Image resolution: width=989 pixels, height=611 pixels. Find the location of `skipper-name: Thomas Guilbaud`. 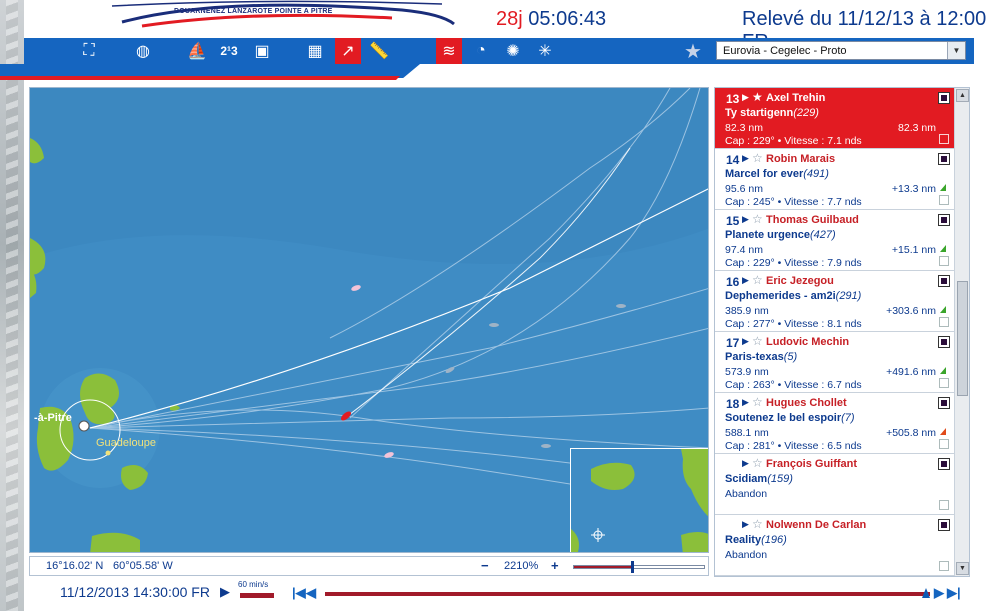

skipper-name: Thomas Guilbaud is located at coordinates (812, 220).